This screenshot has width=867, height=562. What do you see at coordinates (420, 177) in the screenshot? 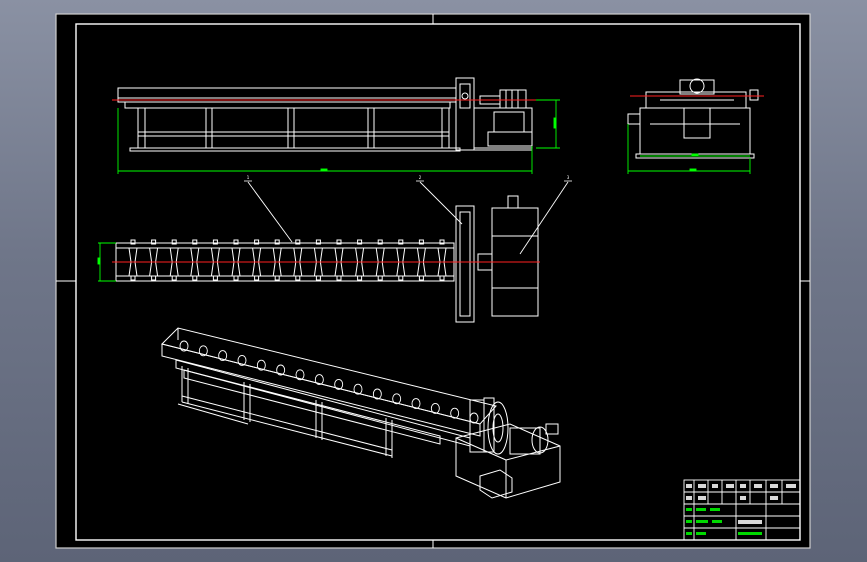
I see `balloon-label: 2` at bounding box center [420, 177].